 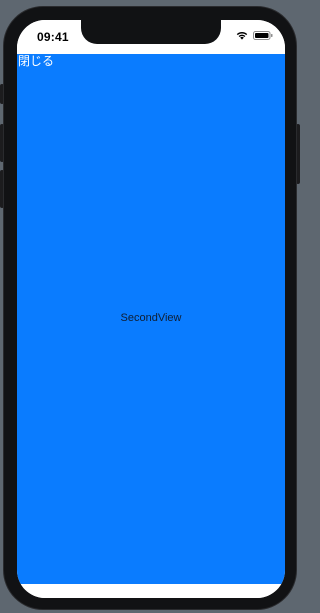 I want to click on status-time: 09:41, so click(x=53, y=37).